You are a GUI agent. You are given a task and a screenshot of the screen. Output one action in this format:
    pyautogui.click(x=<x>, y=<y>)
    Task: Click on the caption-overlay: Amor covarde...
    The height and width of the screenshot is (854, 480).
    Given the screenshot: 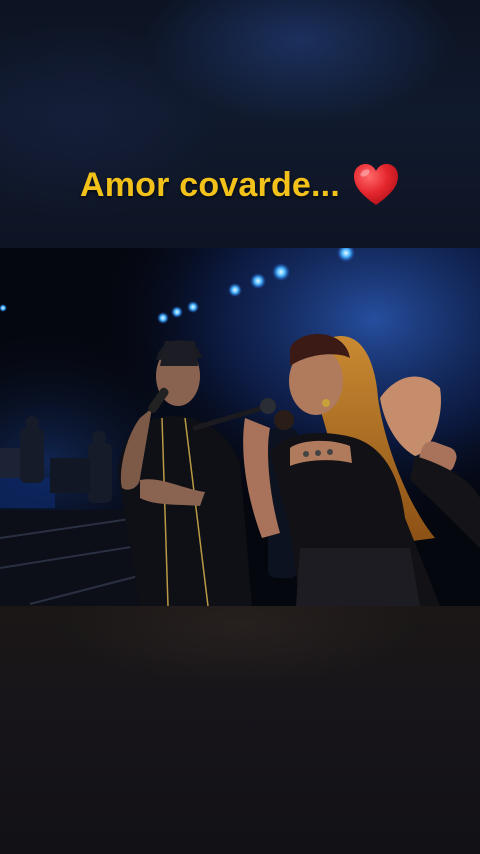 What is the action you would take?
    pyautogui.click(x=240, y=185)
    